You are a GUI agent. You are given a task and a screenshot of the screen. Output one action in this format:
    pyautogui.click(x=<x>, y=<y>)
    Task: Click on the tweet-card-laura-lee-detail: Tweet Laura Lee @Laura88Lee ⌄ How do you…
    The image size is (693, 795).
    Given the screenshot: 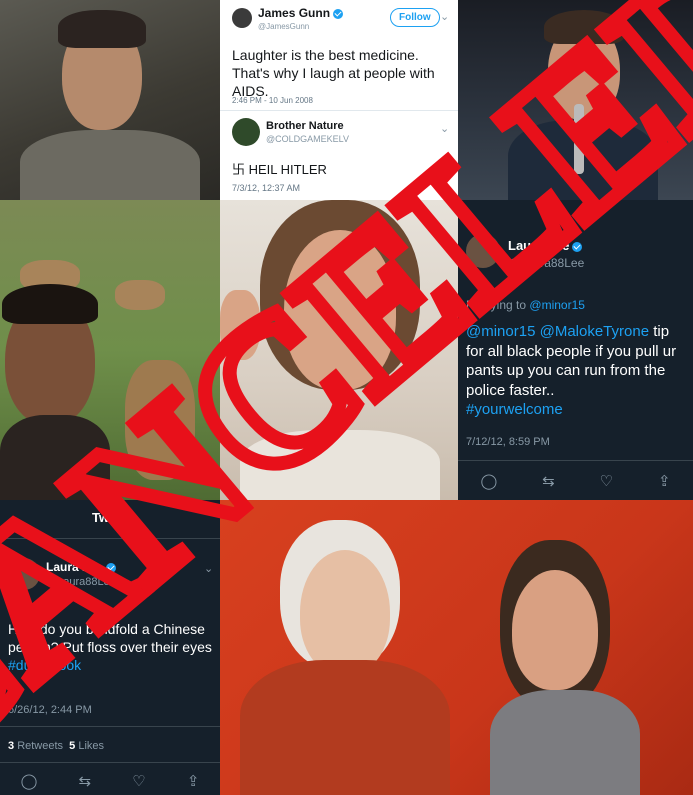 What is the action you would take?
    pyautogui.click(x=110, y=647)
    